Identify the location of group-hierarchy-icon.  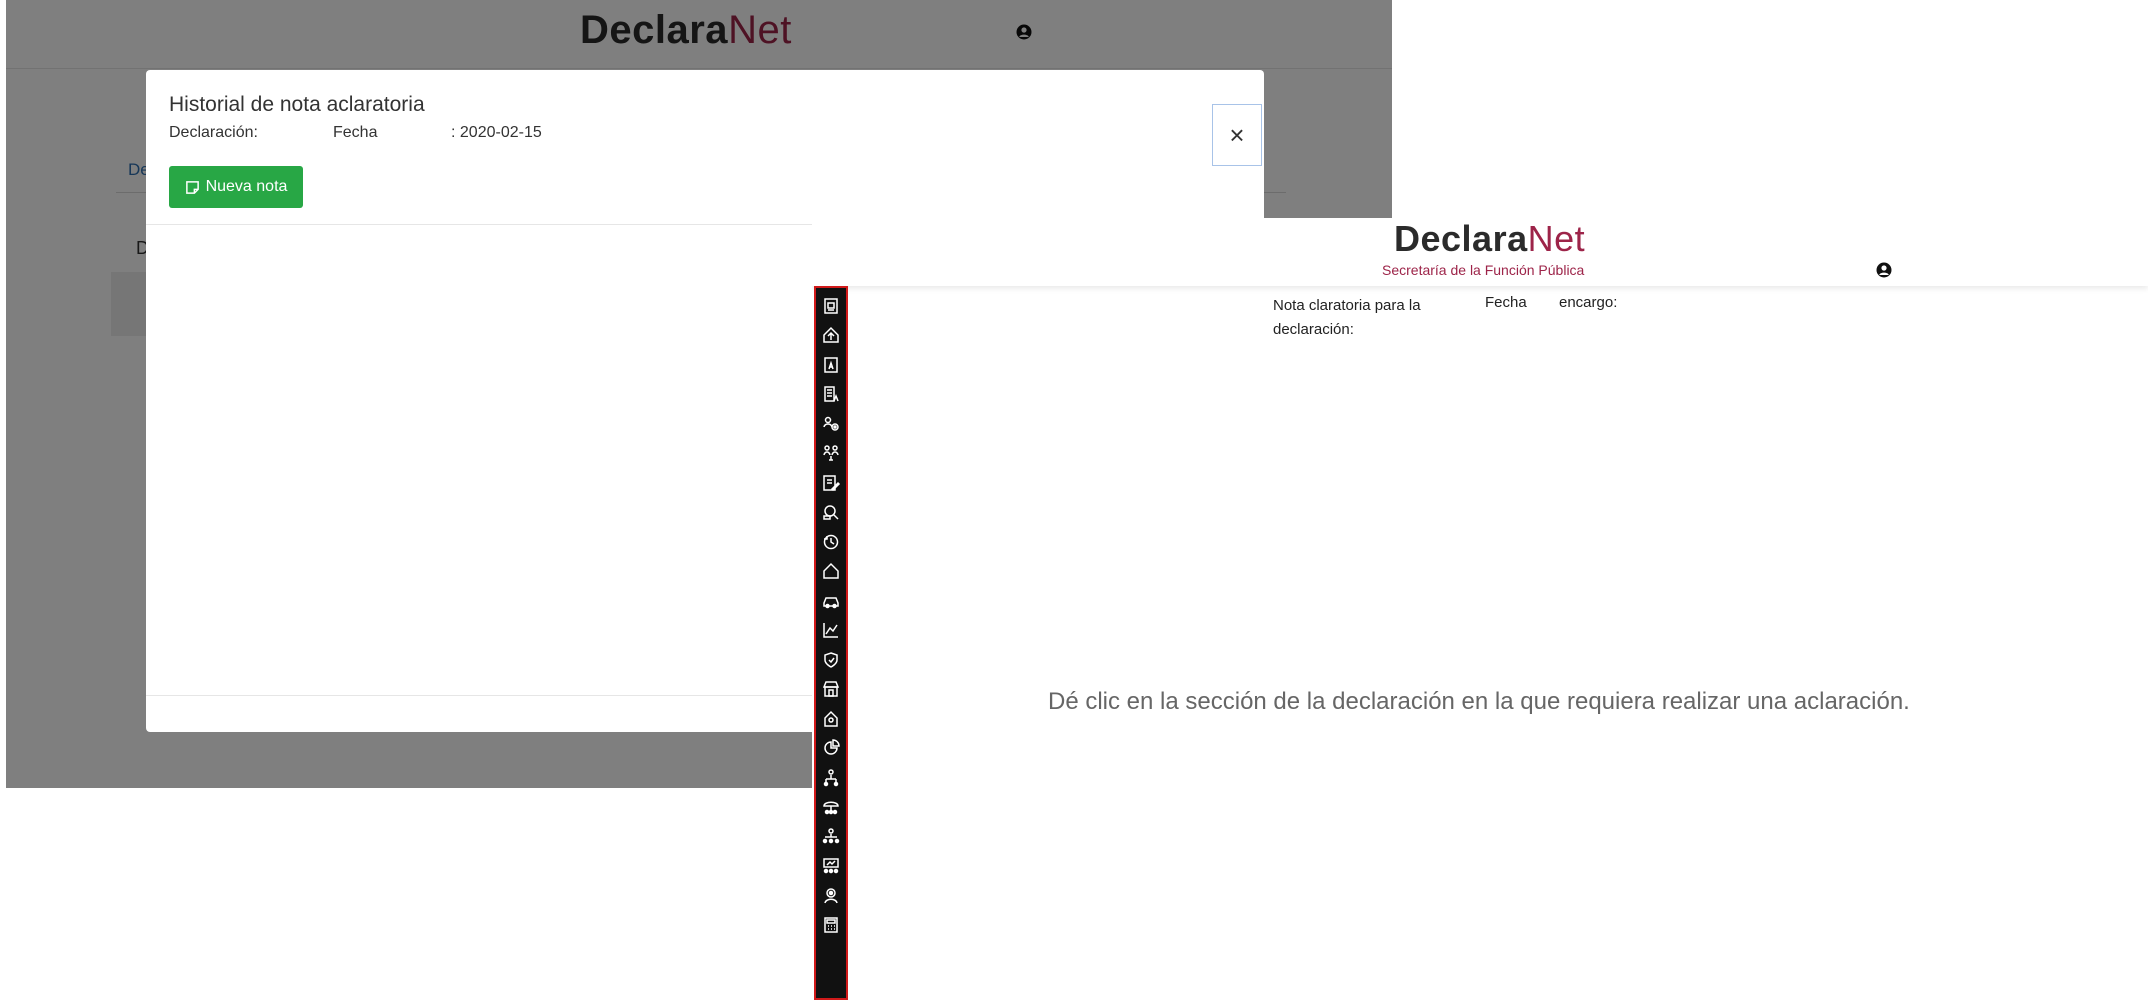
(831, 835).